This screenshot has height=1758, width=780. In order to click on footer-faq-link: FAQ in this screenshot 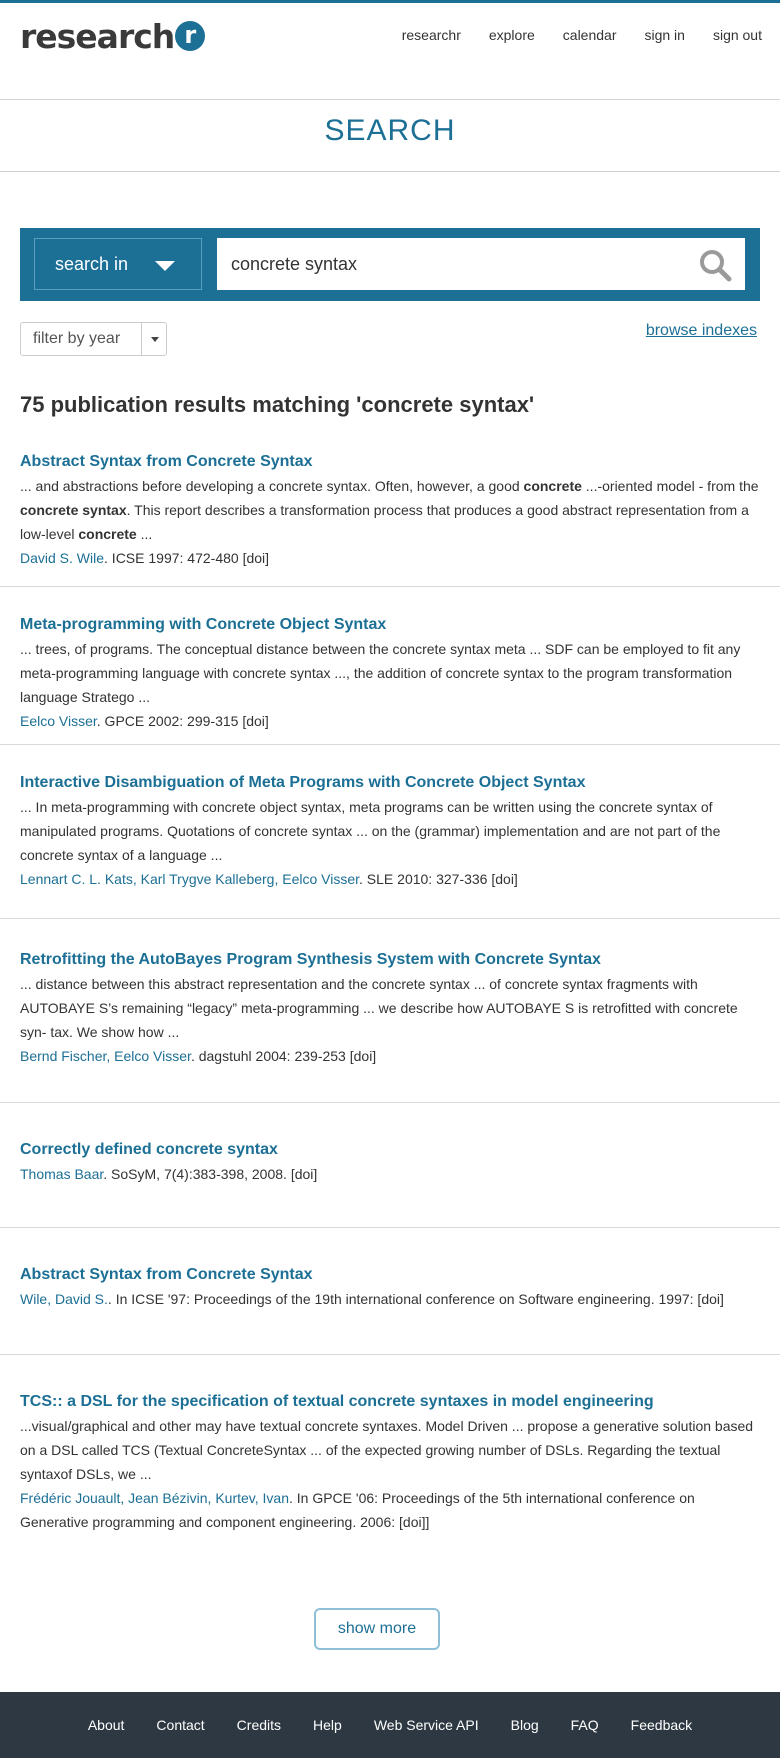, I will do `click(585, 1725)`.